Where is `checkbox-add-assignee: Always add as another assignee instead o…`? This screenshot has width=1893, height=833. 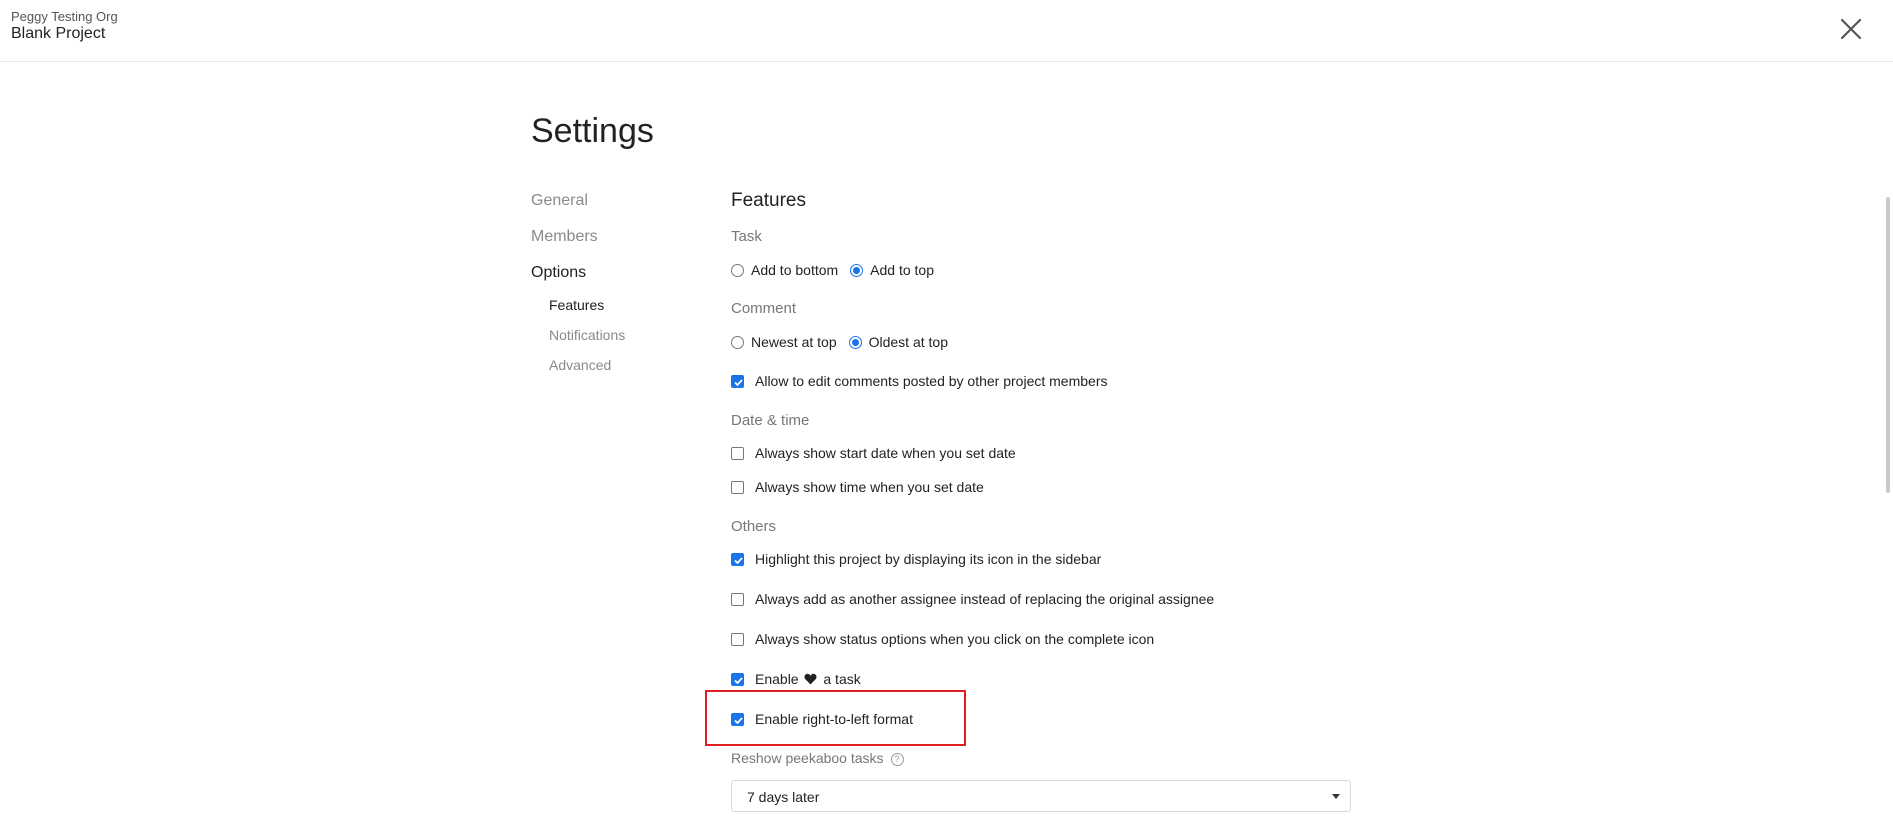 checkbox-add-assignee: Always add as another assignee instead o… is located at coordinates (972, 599).